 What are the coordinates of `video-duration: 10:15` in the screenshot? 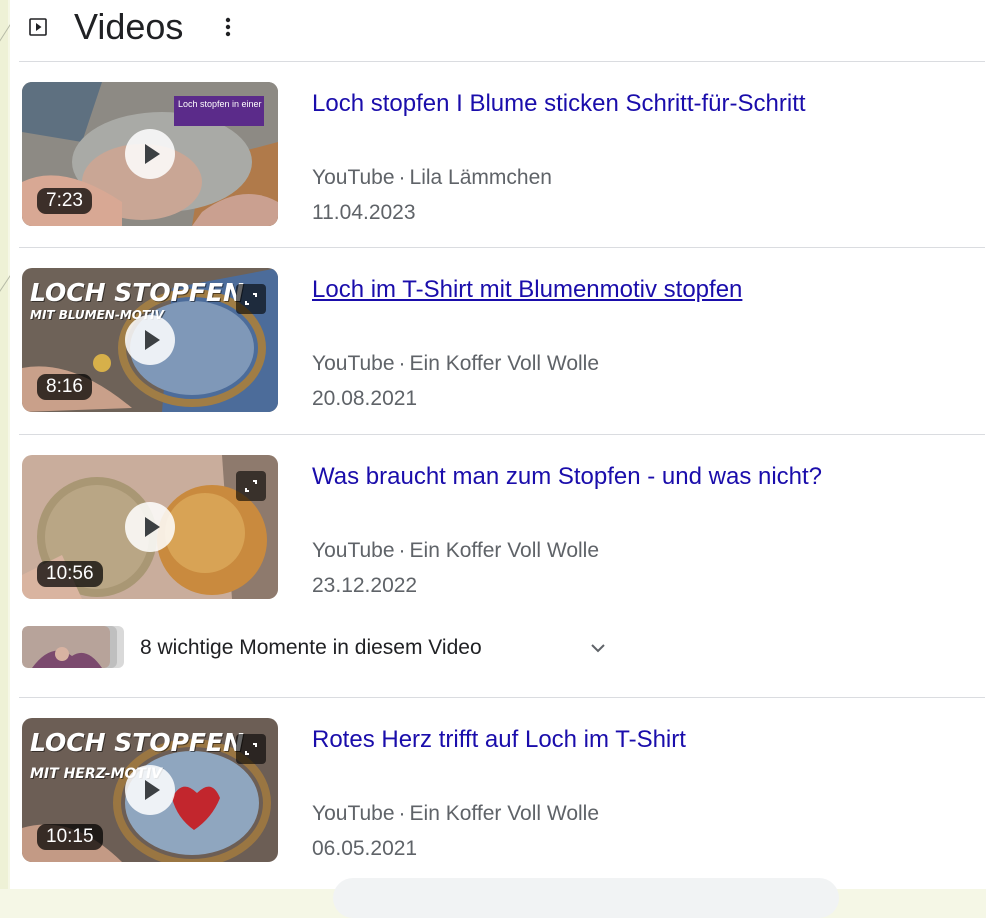 It's located at (70, 837).